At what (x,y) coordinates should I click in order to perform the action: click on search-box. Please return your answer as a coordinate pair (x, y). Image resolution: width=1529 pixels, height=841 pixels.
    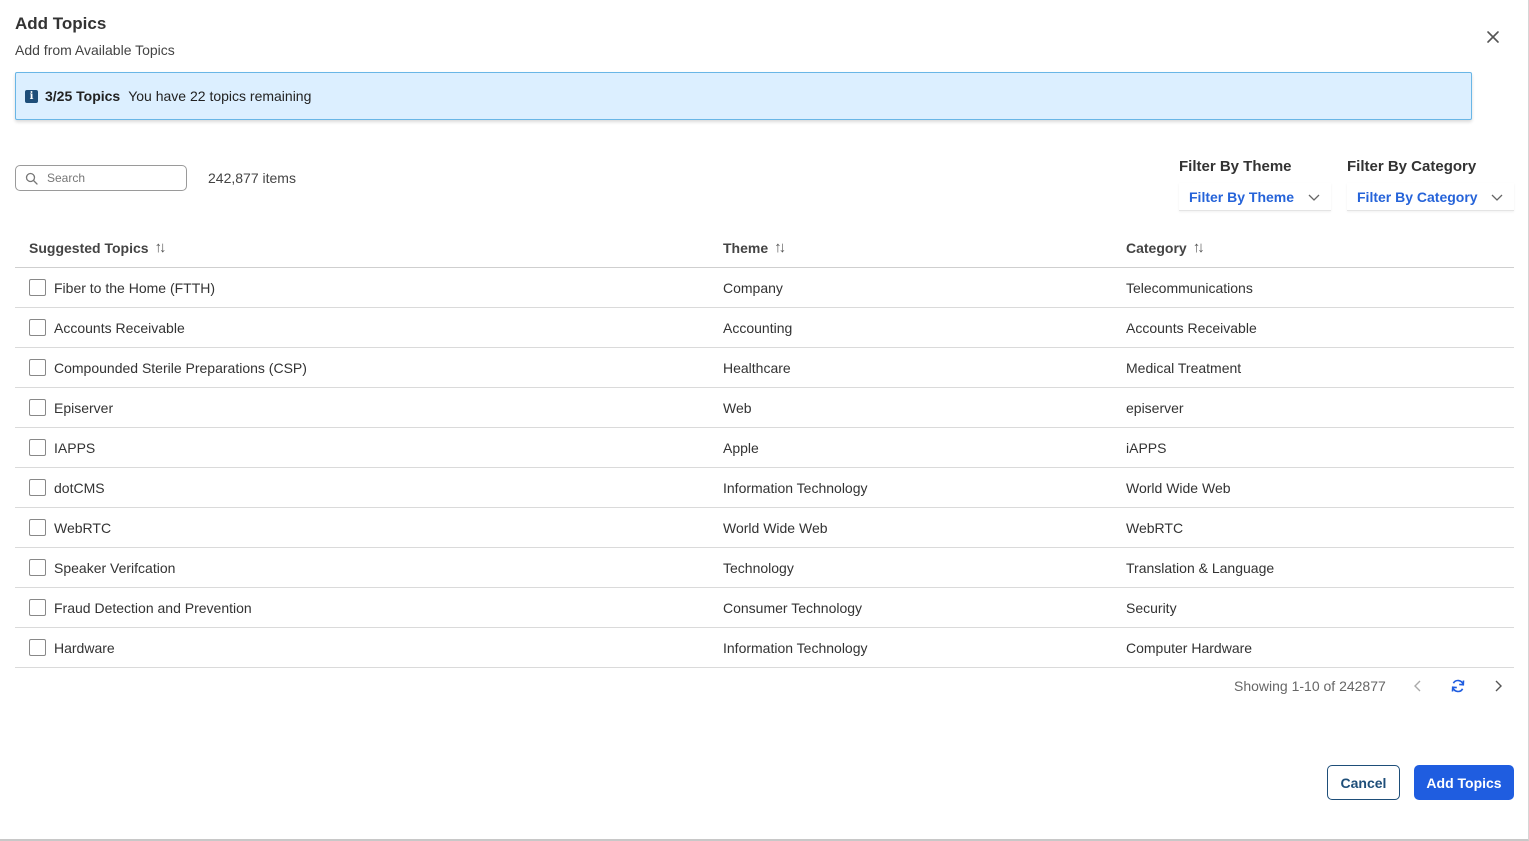
    Looking at the image, I should click on (101, 178).